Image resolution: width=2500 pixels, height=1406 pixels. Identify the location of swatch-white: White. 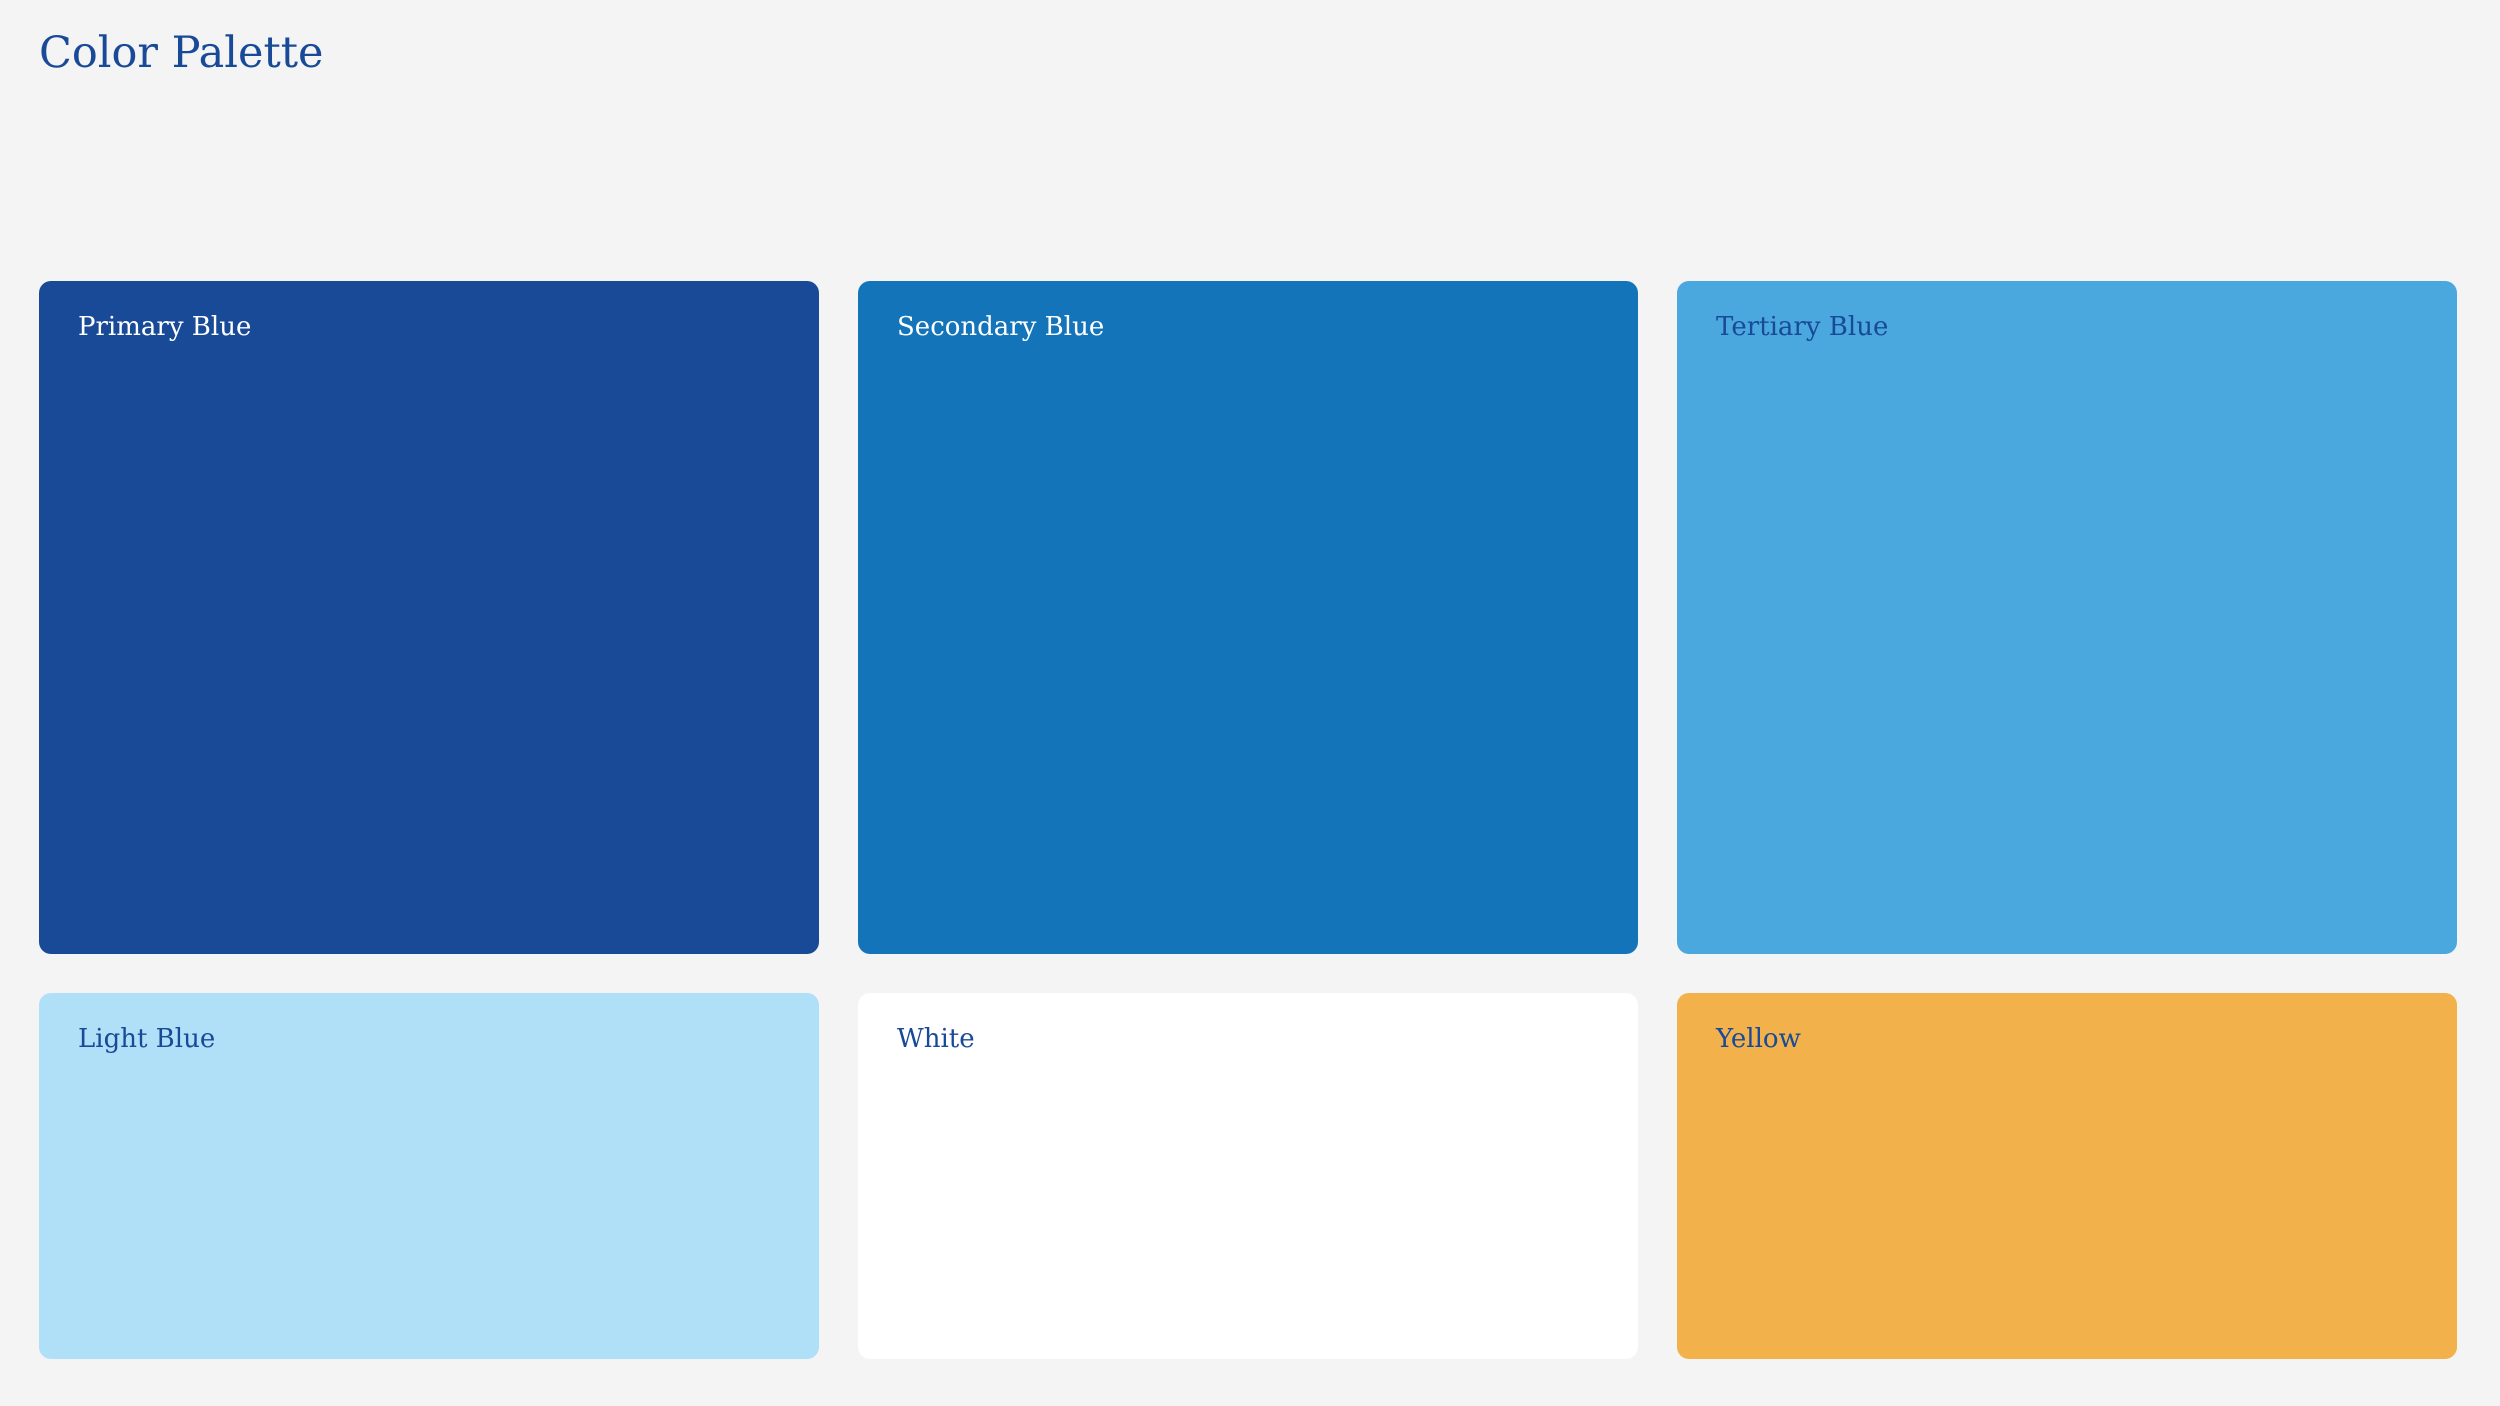
(1248, 1176).